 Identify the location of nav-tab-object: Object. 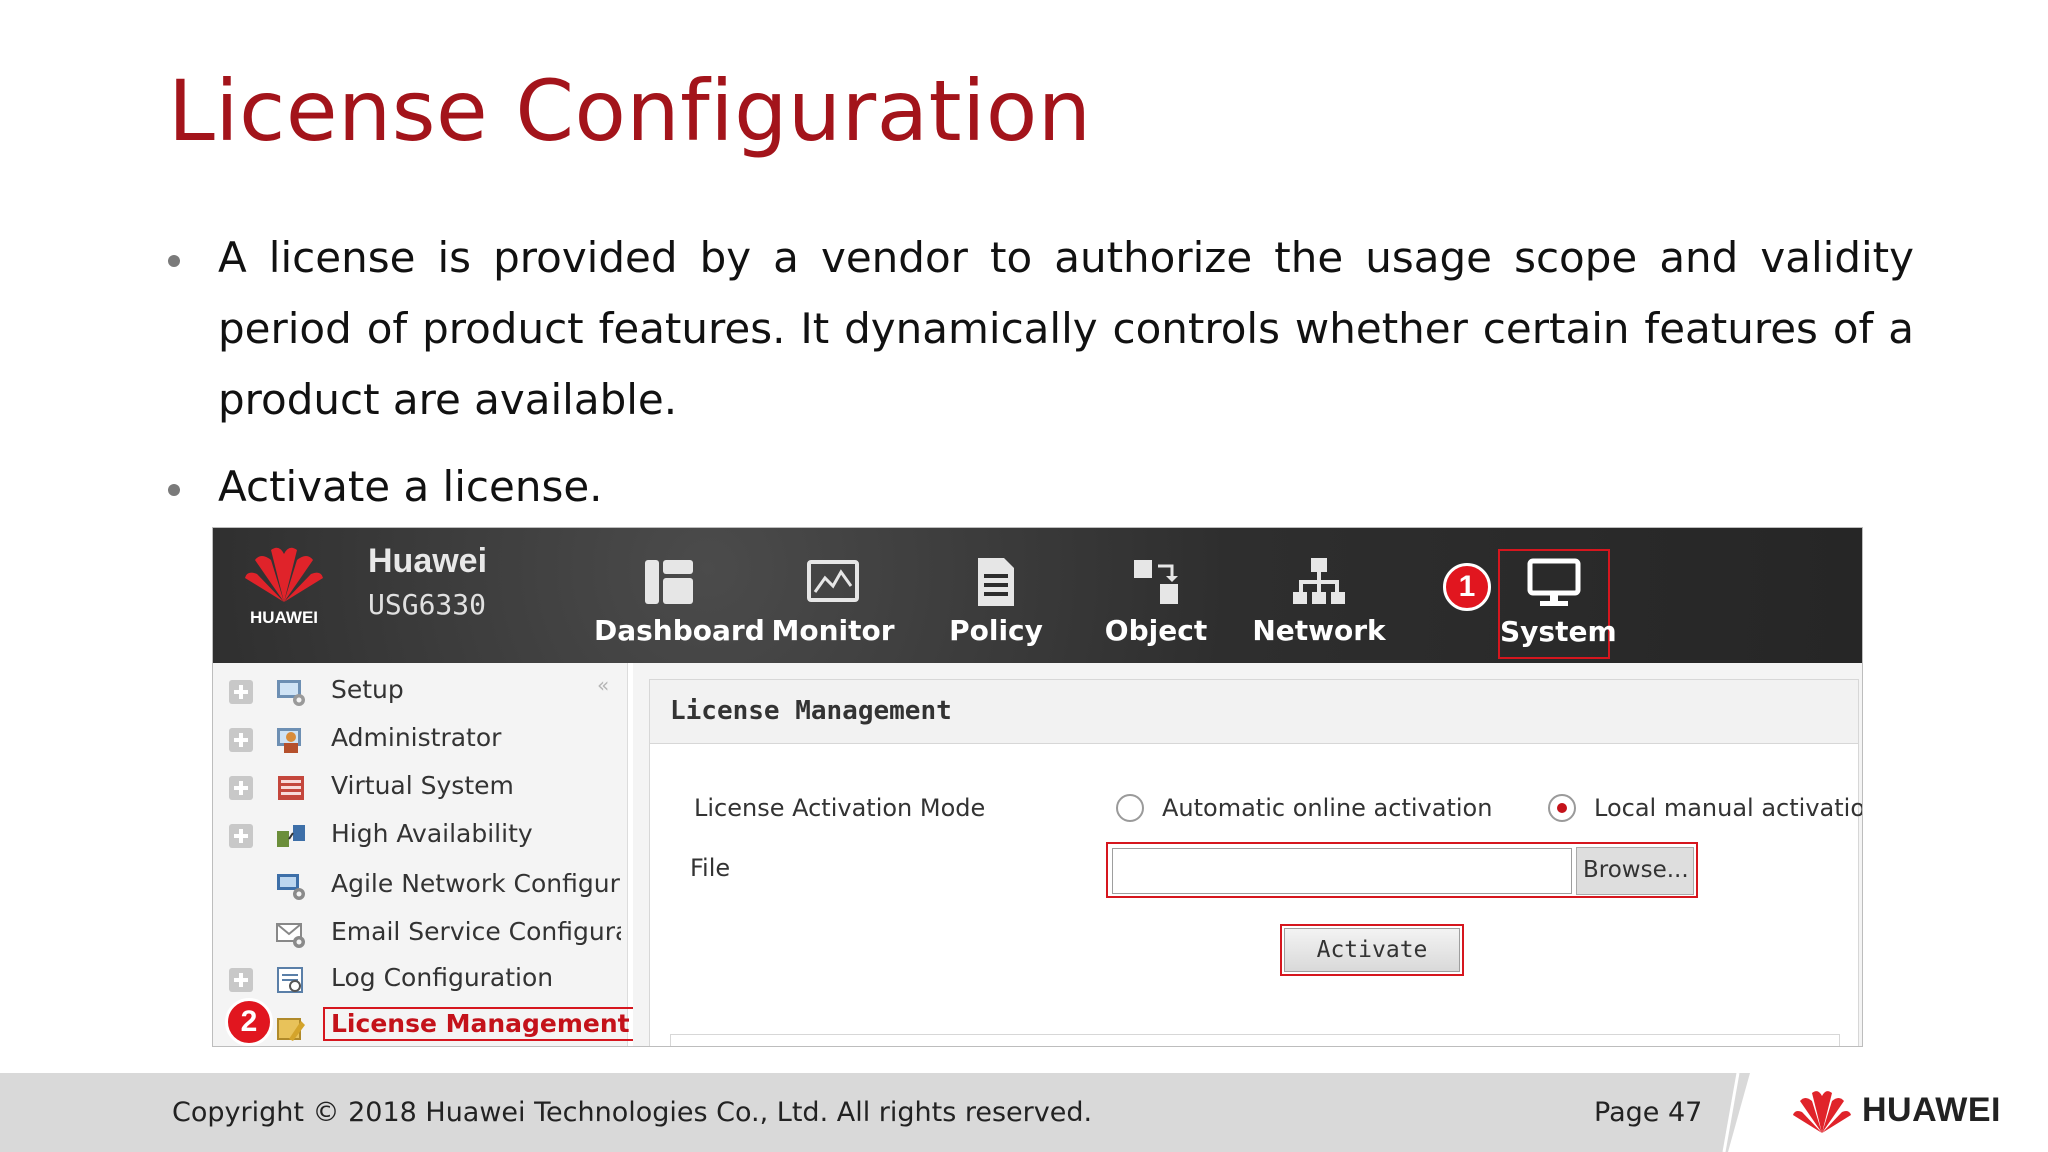
(1156, 595).